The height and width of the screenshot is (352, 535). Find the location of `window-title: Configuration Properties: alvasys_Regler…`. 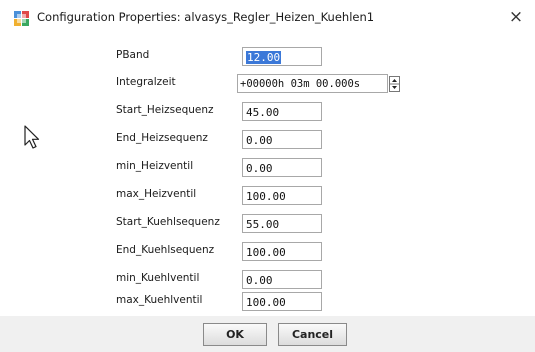

window-title: Configuration Properties: alvasys_Regler… is located at coordinates (206, 17).